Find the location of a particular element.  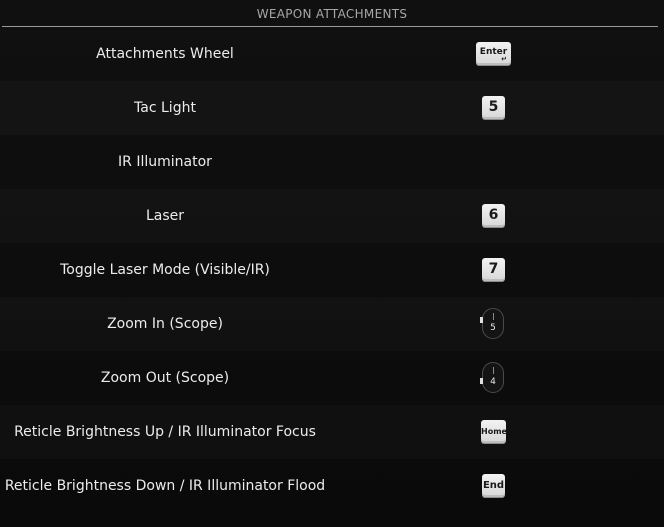

section-header: WEAPON ATTACHMENTS is located at coordinates (332, 14).